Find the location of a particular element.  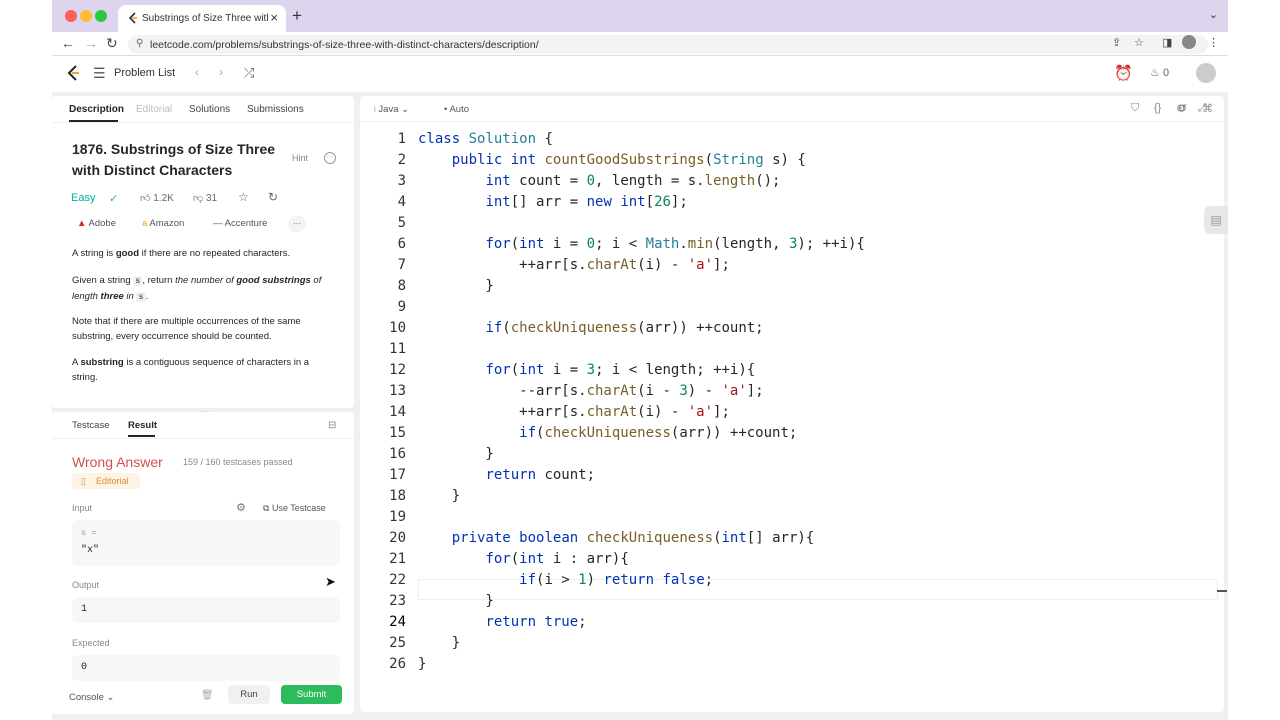

favorite-star-icon: ☆ is located at coordinates (243, 197).